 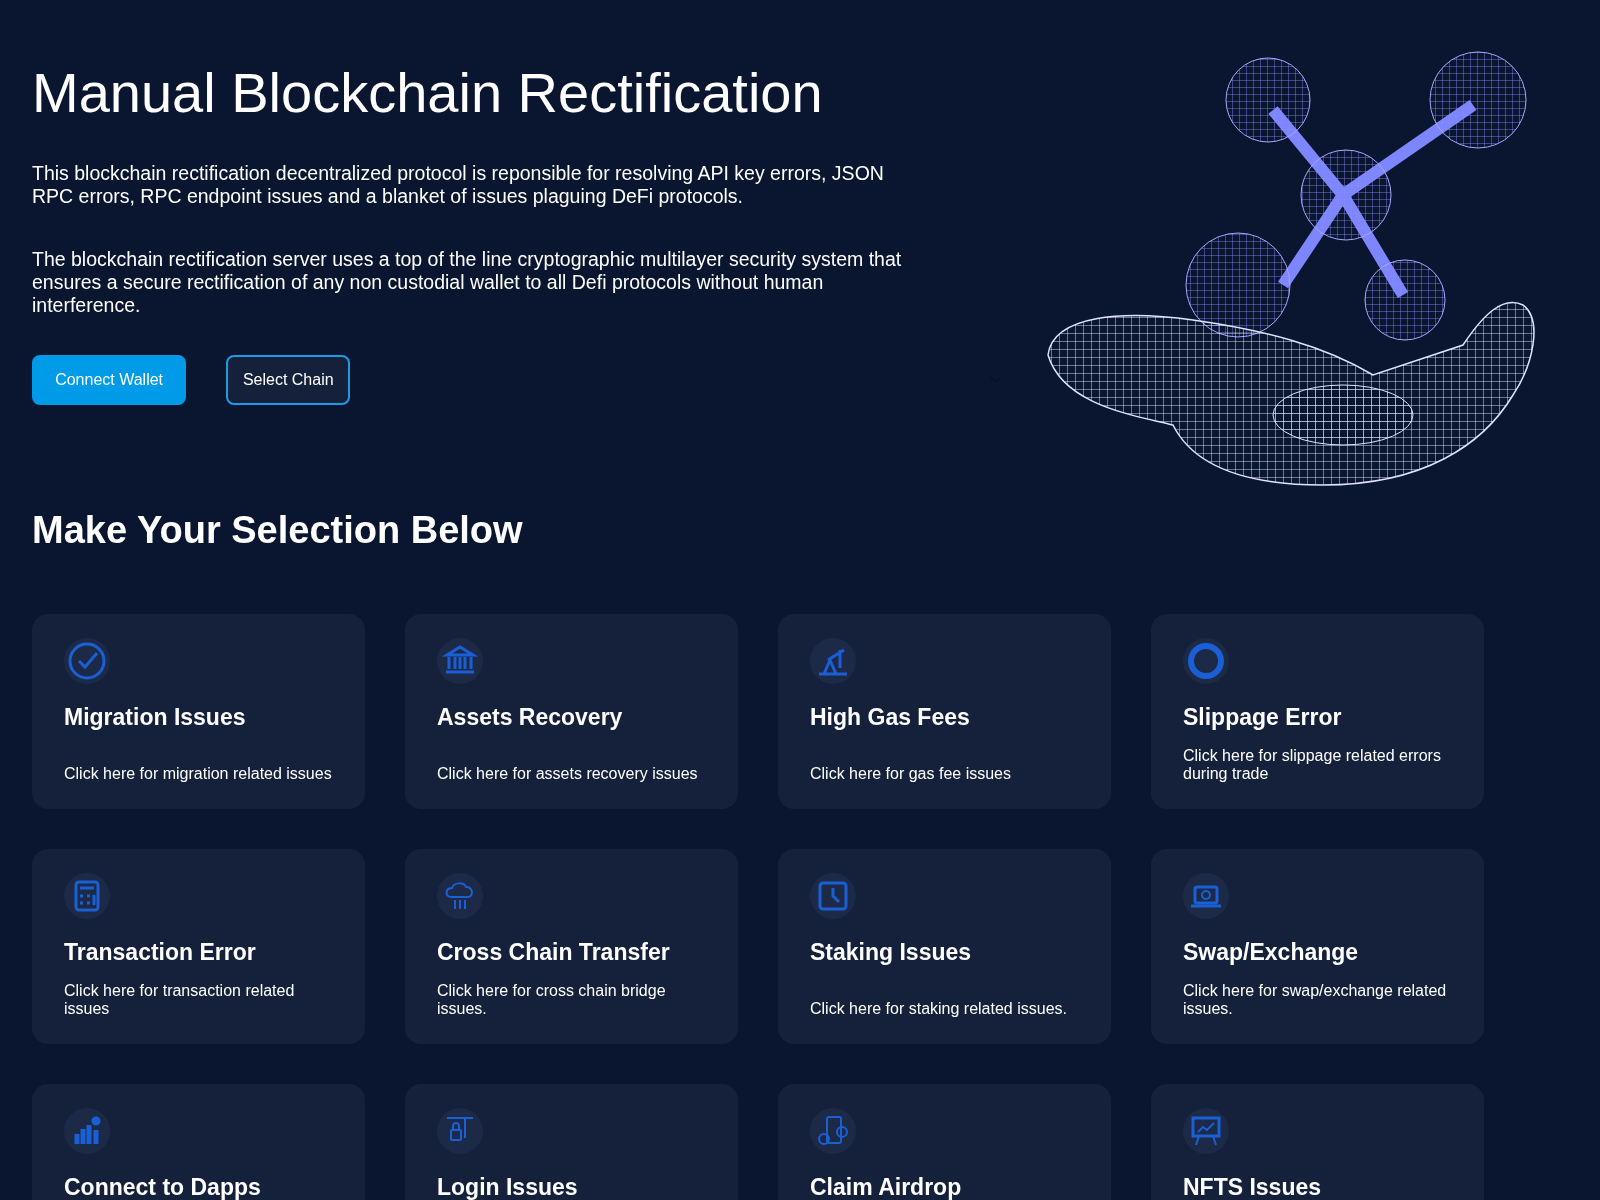 I want to click on card-description: Click here for transaction related issues, so click(x=180, y=1000).